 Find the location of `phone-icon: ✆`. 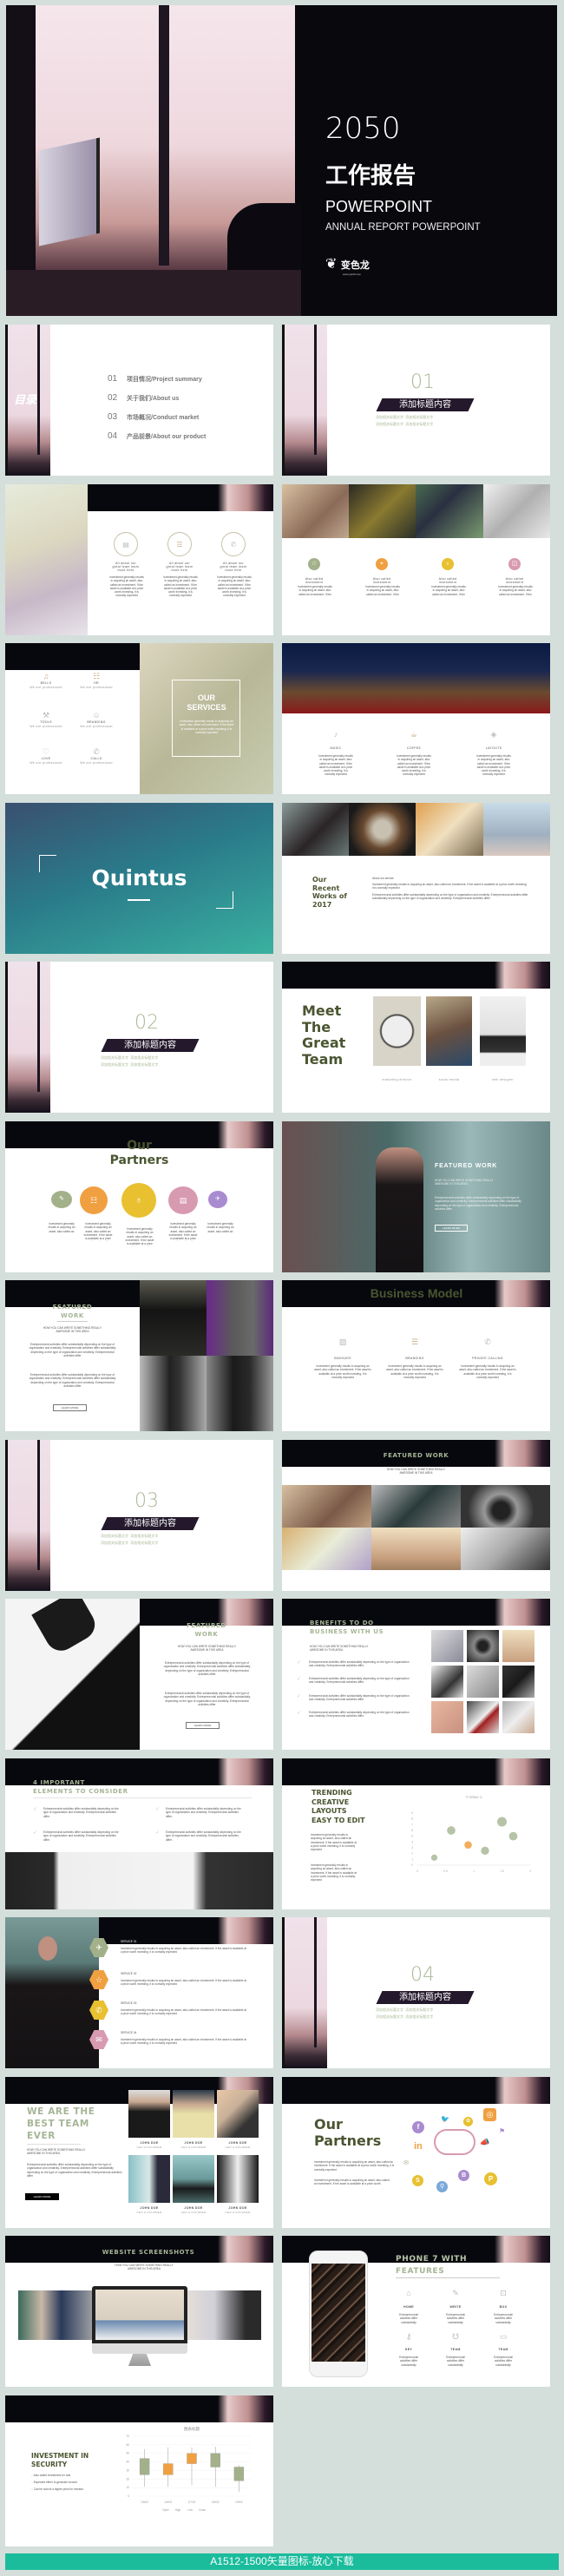

phone-icon: ✆ is located at coordinates (487, 1341).